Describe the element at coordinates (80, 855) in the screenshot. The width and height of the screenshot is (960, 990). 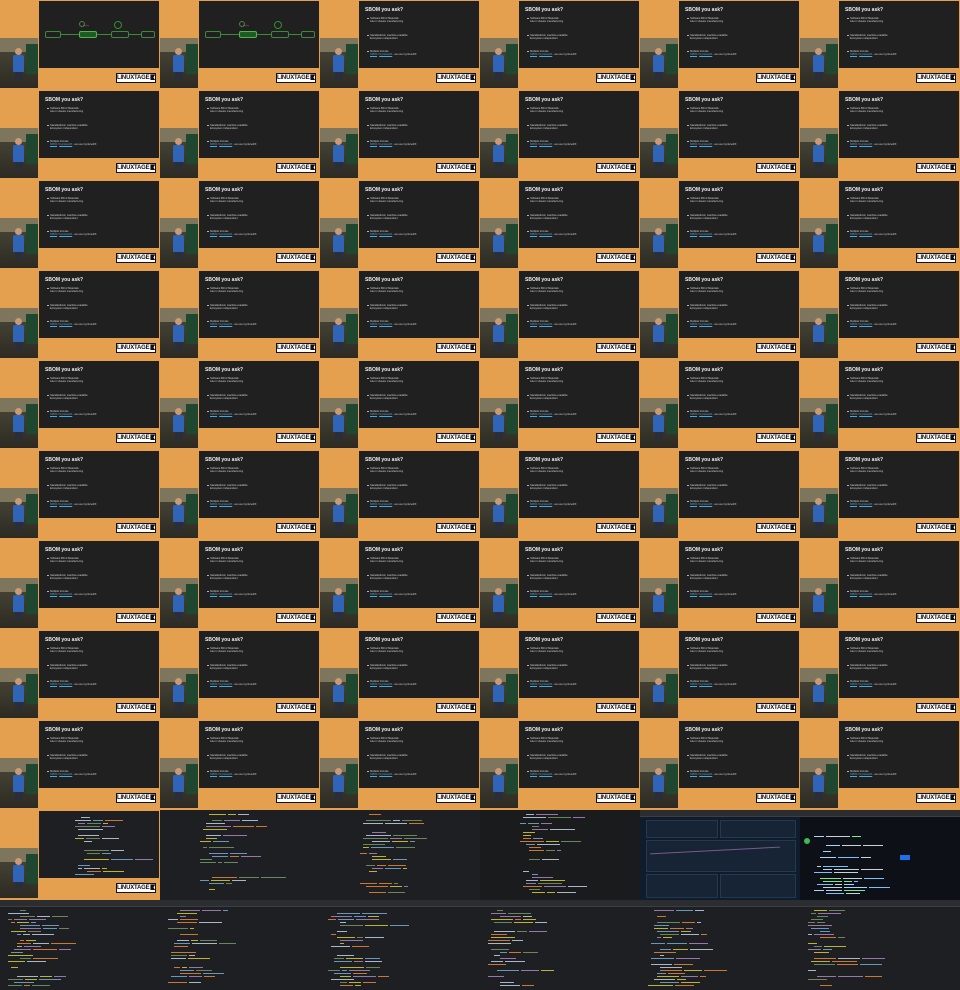
I see `thumbnail-frame: LINUXTAGE` at that location.